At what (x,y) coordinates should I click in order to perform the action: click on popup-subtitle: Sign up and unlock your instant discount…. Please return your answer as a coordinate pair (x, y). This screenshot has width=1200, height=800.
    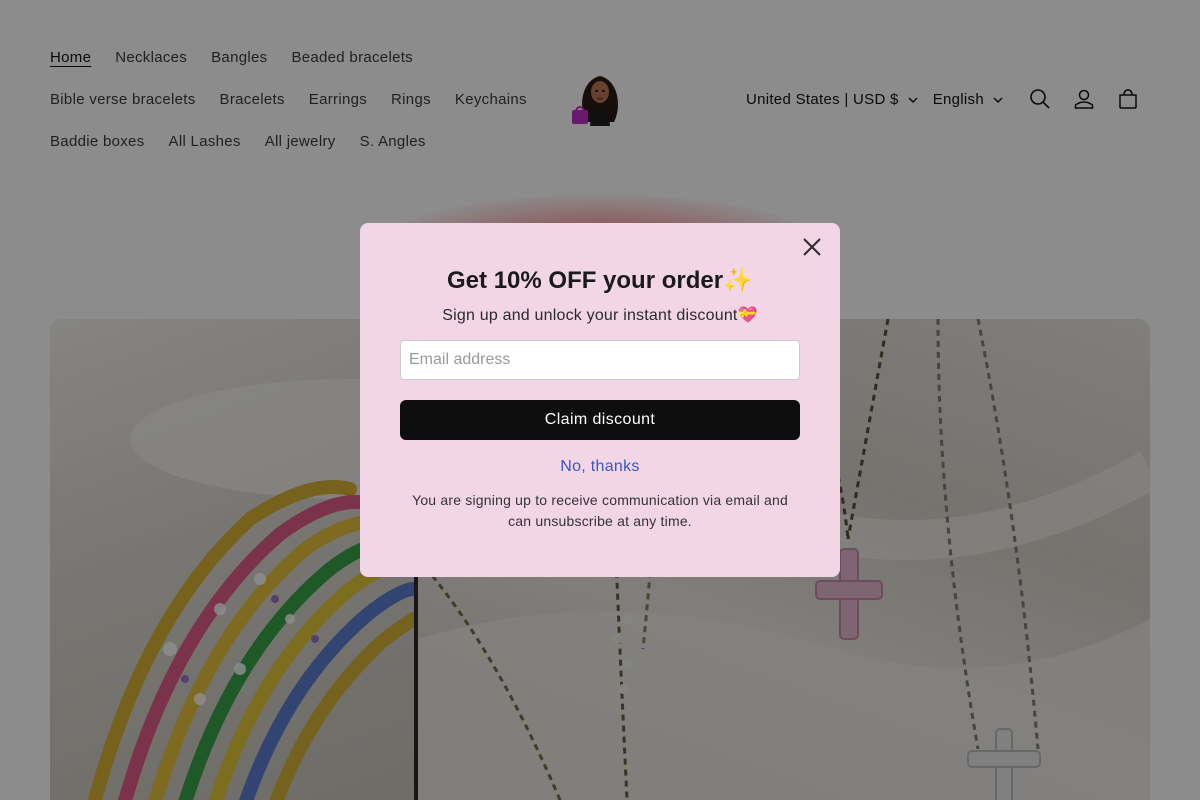
    Looking at the image, I should click on (600, 315).